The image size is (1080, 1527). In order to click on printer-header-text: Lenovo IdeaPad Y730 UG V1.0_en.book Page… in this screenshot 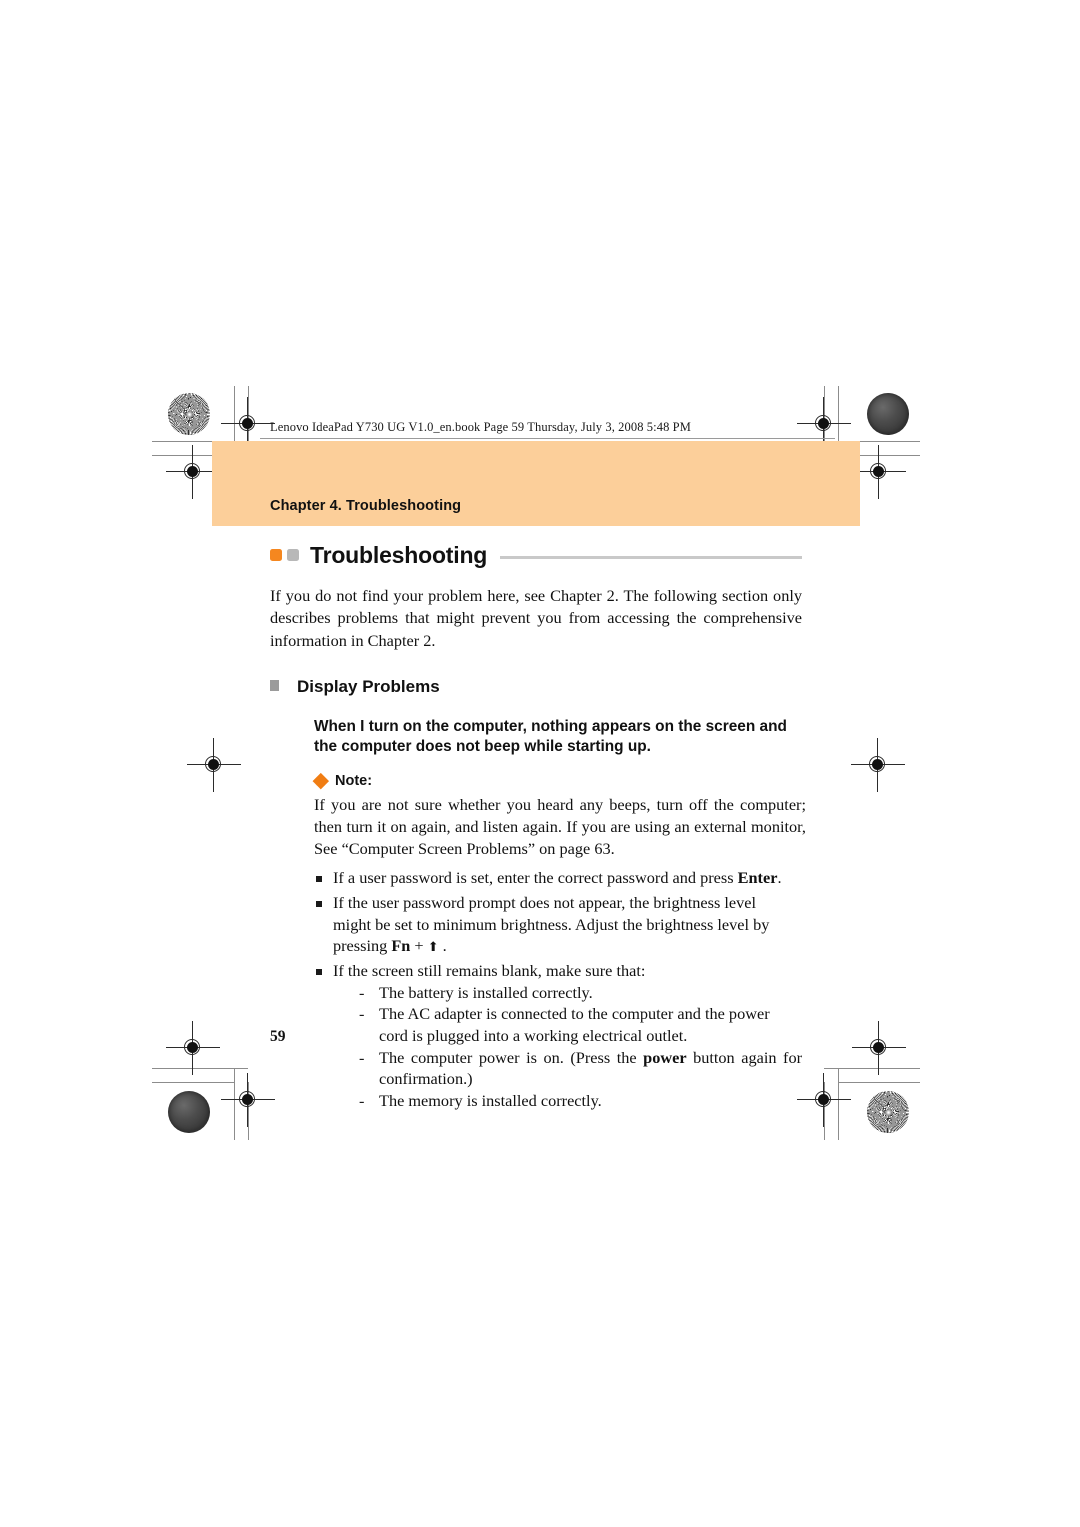, I will do `click(480, 427)`.